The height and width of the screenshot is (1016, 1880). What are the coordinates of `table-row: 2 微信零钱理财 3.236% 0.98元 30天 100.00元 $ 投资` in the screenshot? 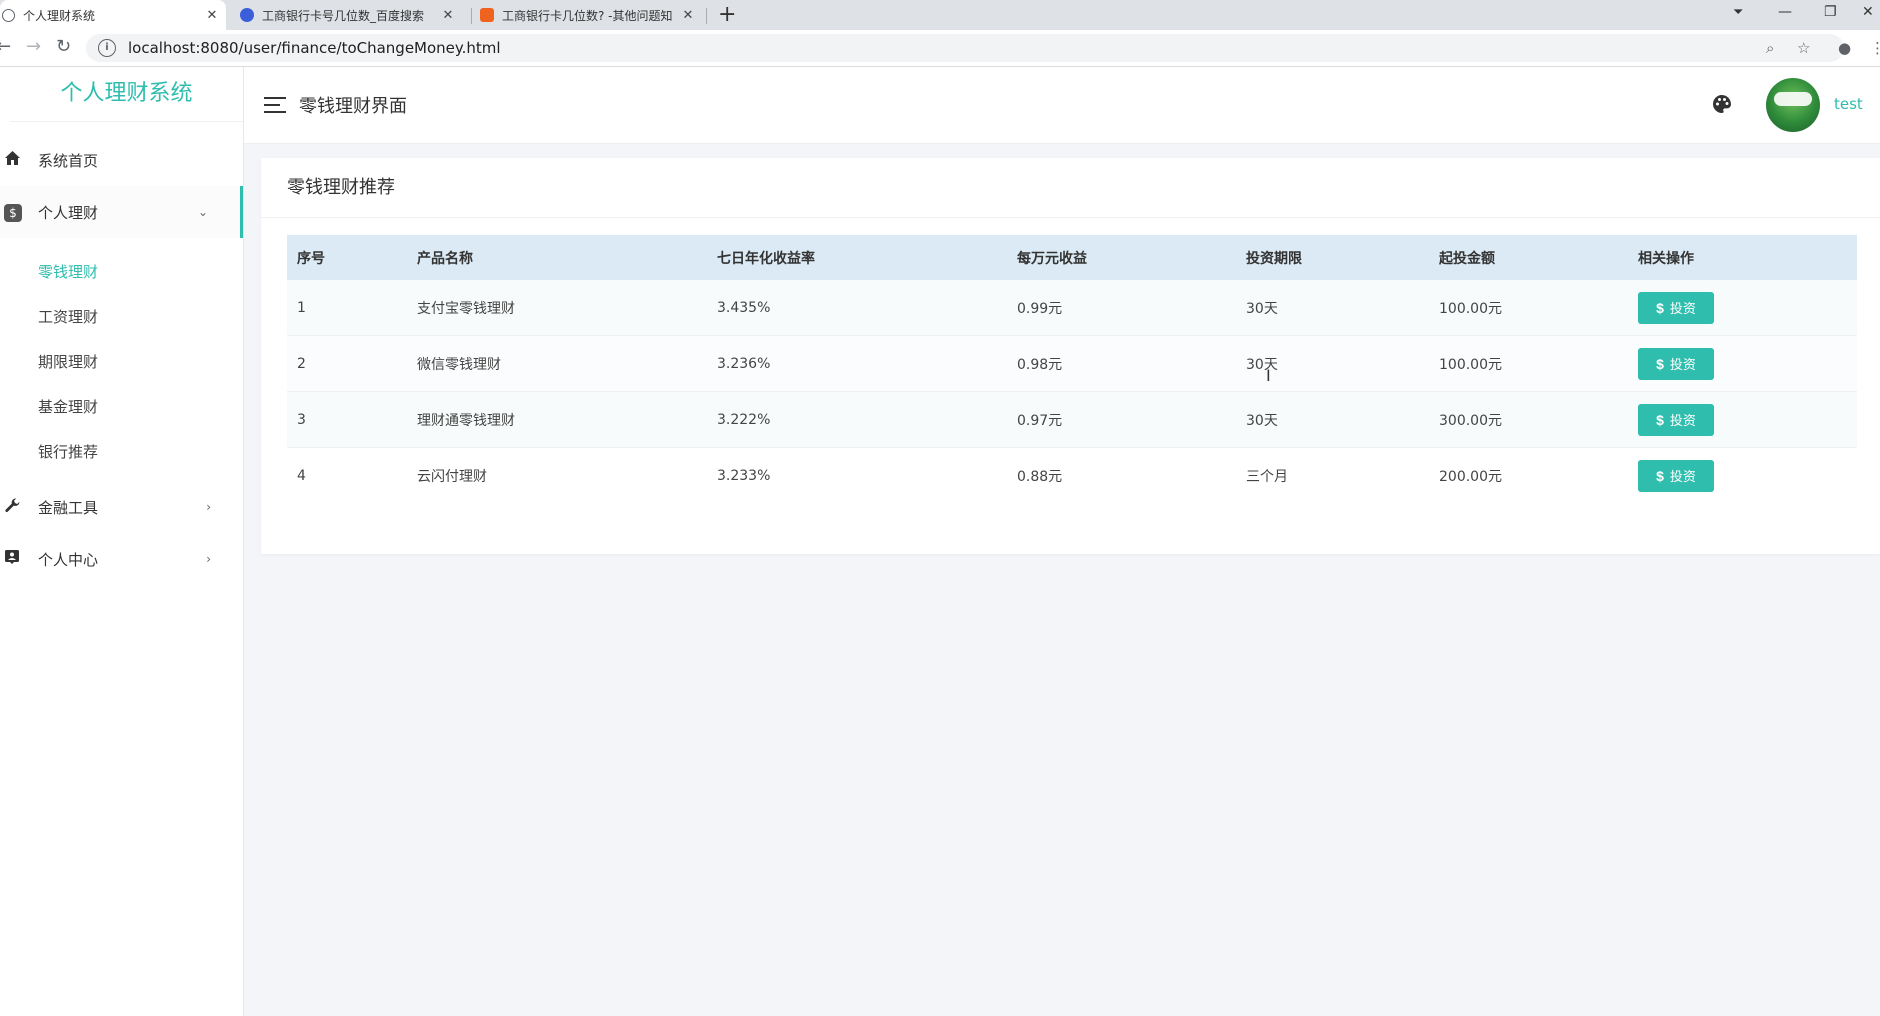 It's located at (1072, 363).